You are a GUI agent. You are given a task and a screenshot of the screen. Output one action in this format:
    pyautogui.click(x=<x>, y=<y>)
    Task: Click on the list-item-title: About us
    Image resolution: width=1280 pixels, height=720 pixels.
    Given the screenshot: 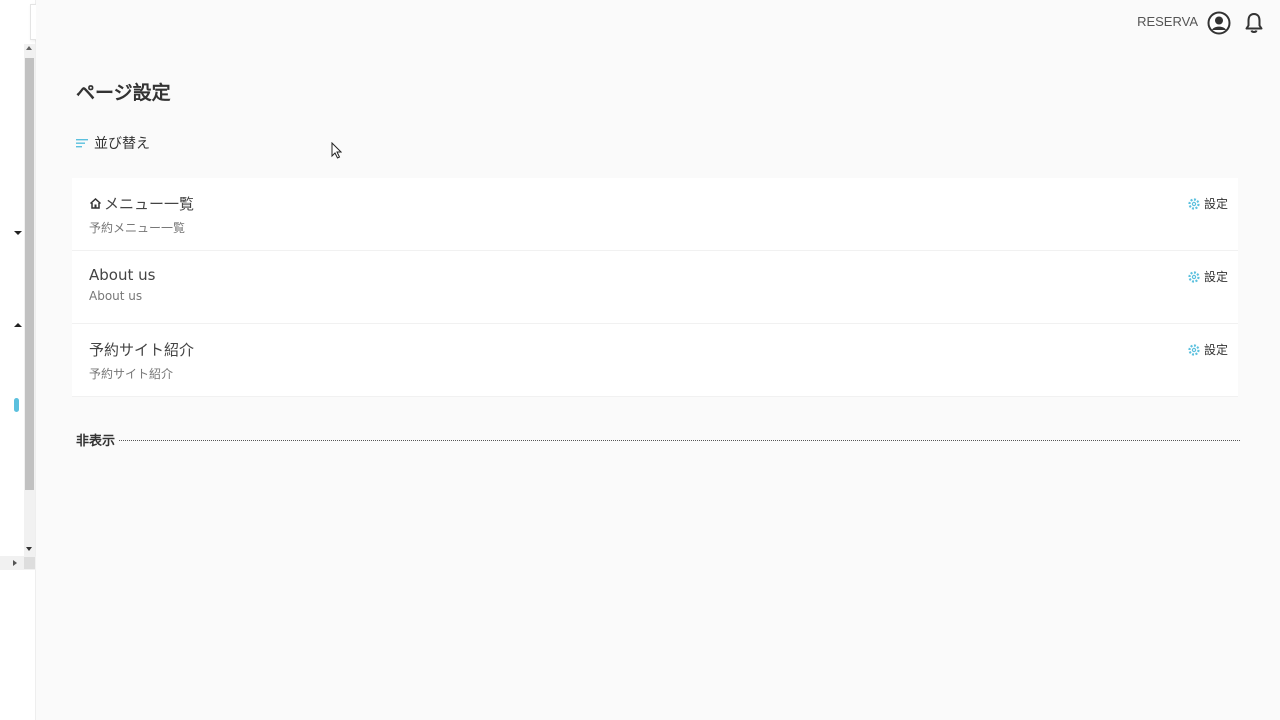 What is the action you would take?
    pyautogui.click(x=122, y=275)
    